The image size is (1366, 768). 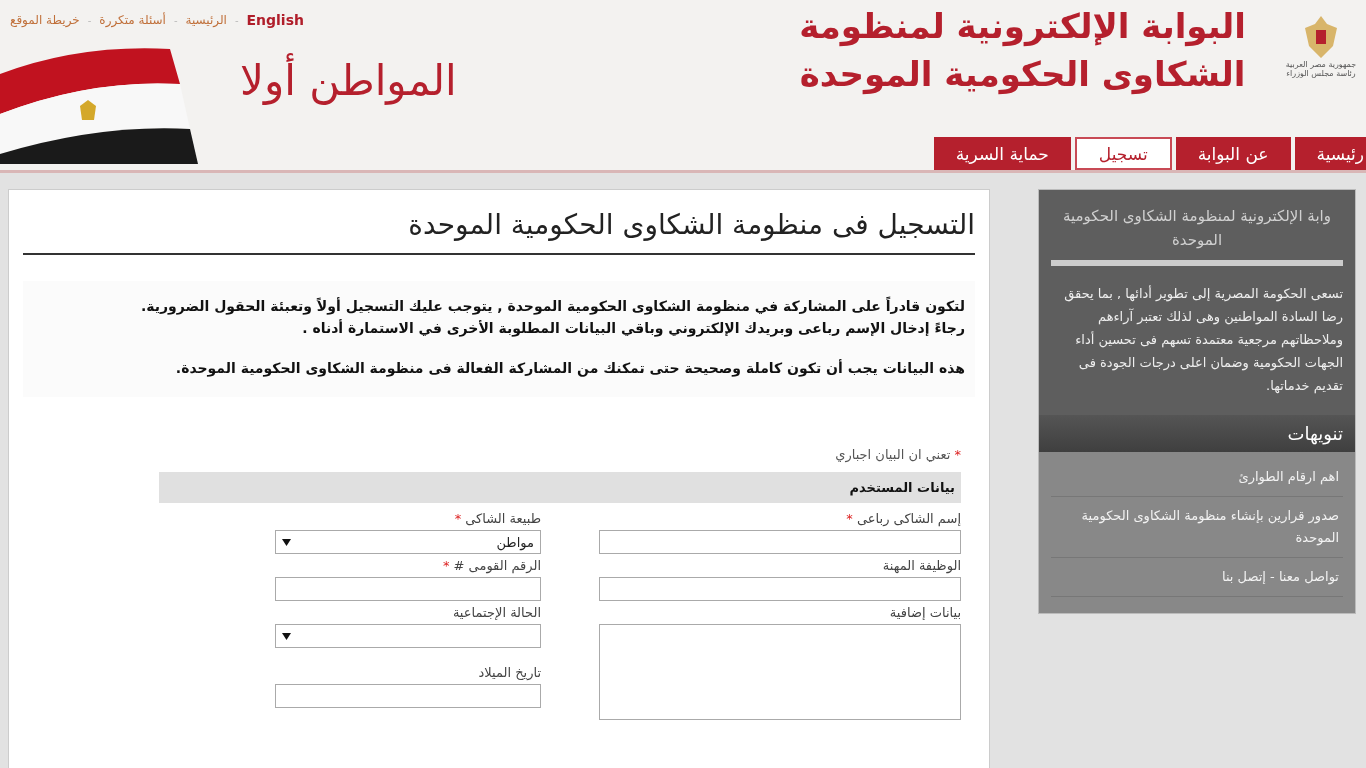 What do you see at coordinates (1197, 477) in the screenshot?
I see `notice-link: اهم ارقام الطوارئ` at bounding box center [1197, 477].